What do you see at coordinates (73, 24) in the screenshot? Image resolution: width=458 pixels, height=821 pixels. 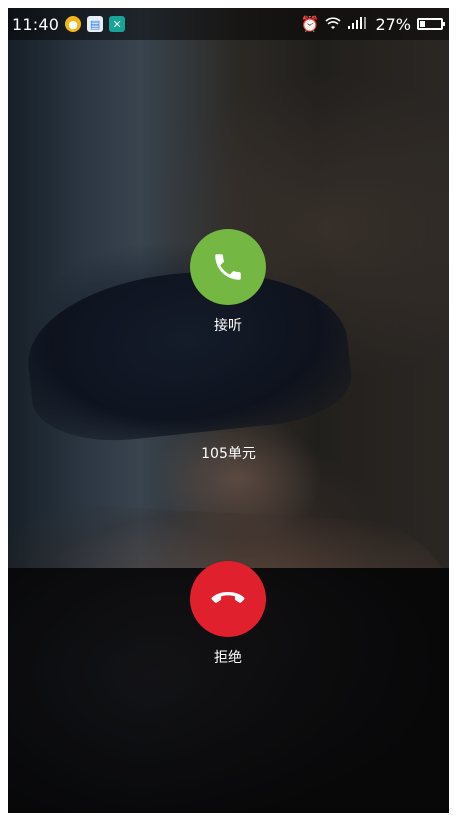 I see `app-icon-yellow: ●` at bounding box center [73, 24].